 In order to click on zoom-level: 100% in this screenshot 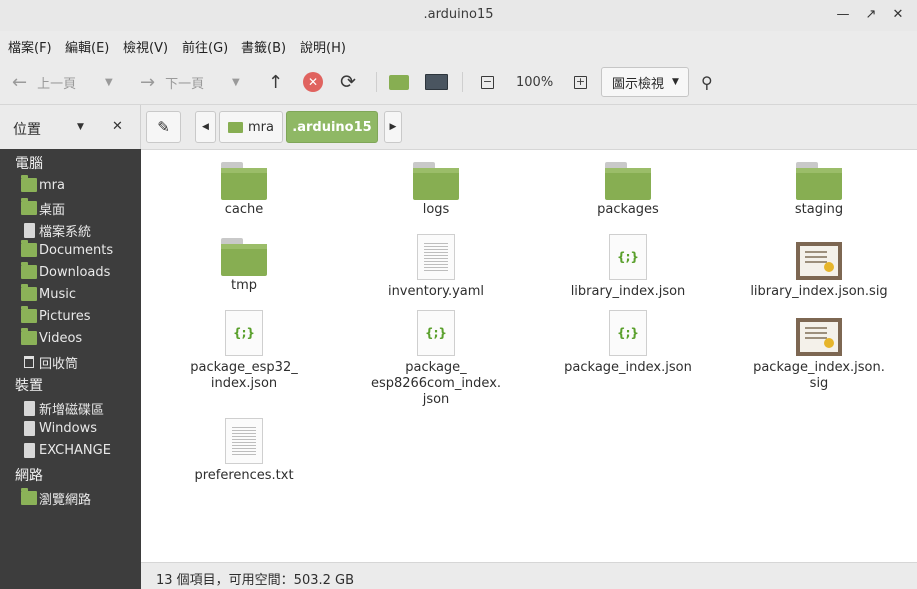, I will do `click(535, 82)`.